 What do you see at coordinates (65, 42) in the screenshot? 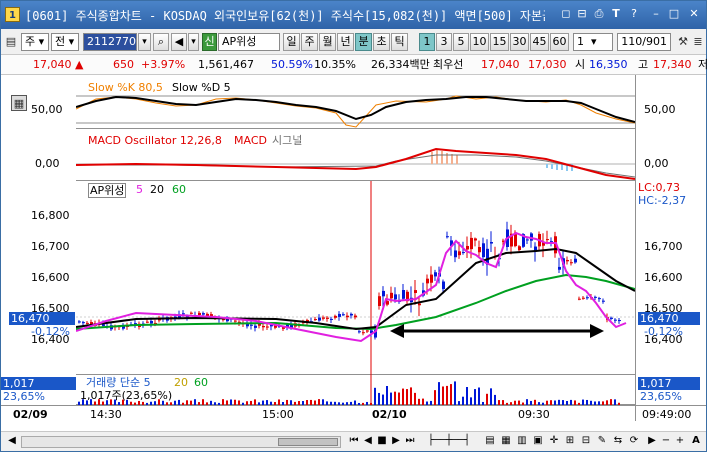
I see `period-select: 전 ▾` at bounding box center [65, 42].